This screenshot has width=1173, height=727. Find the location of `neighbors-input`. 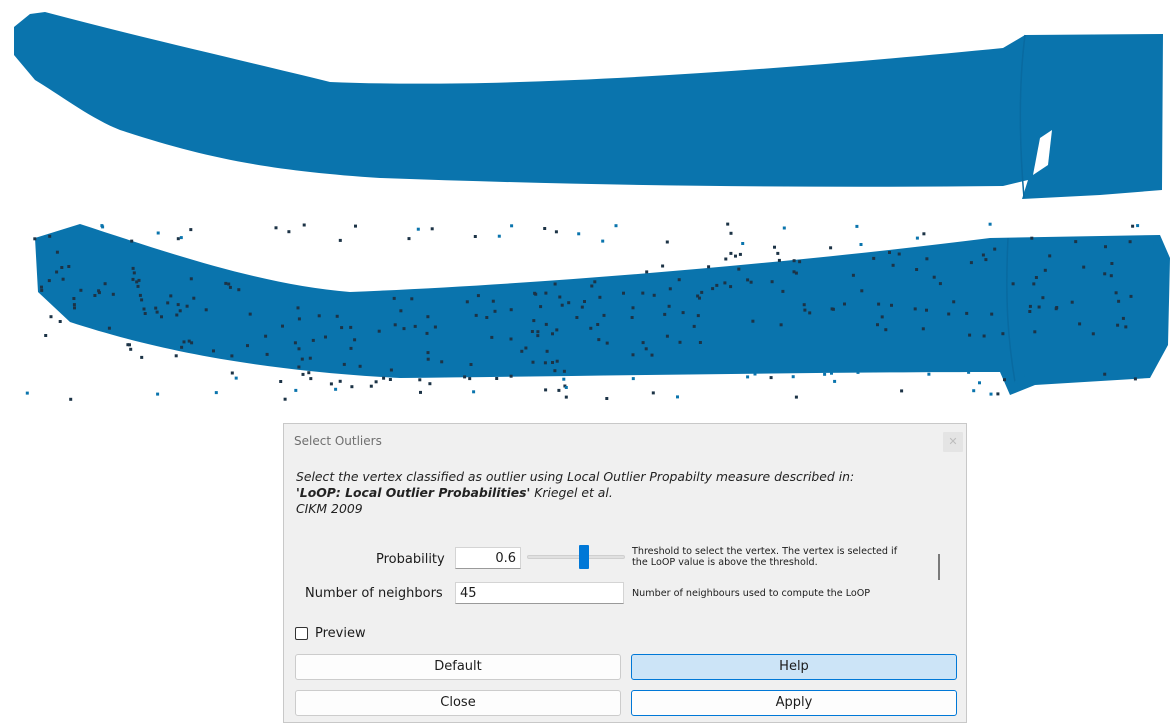

neighbors-input is located at coordinates (539, 593).